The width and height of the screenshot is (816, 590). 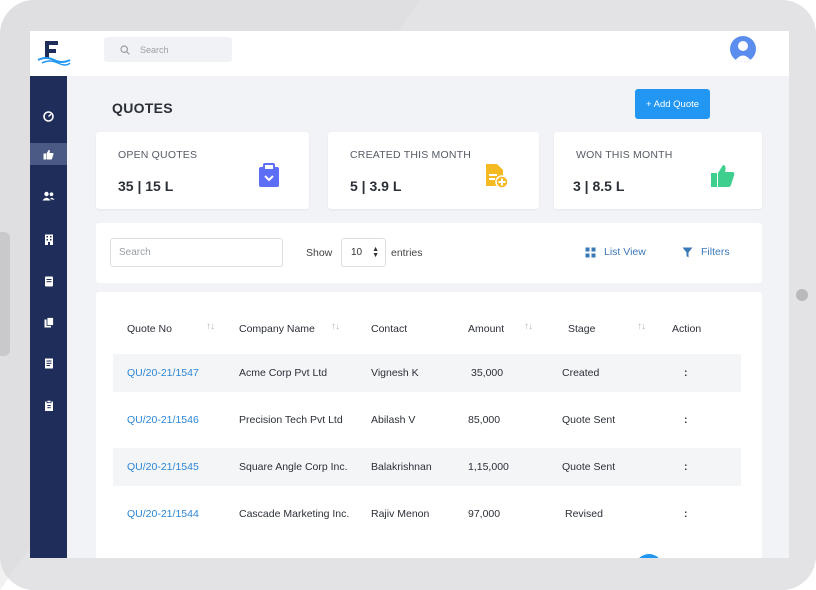 What do you see at coordinates (163, 420) in the screenshot?
I see `quote-number-link: QU/20-21/1546` at bounding box center [163, 420].